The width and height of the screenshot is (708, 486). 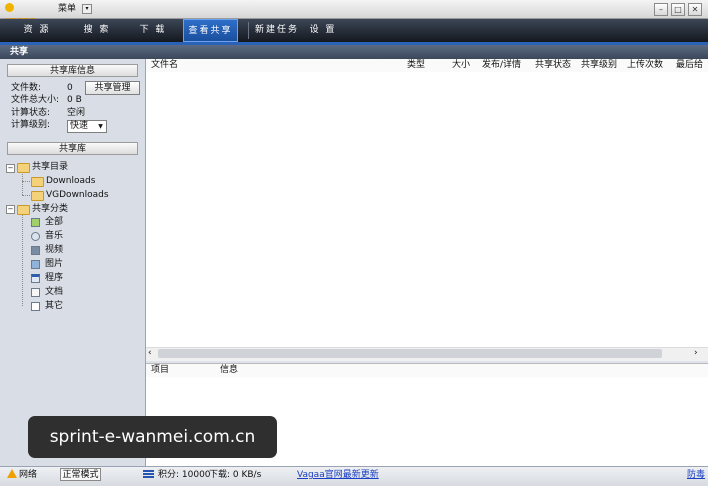 What do you see at coordinates (54, 306) in the screenshot?
I see `tree-category-other: 其它` at bounding box center [54, 306].